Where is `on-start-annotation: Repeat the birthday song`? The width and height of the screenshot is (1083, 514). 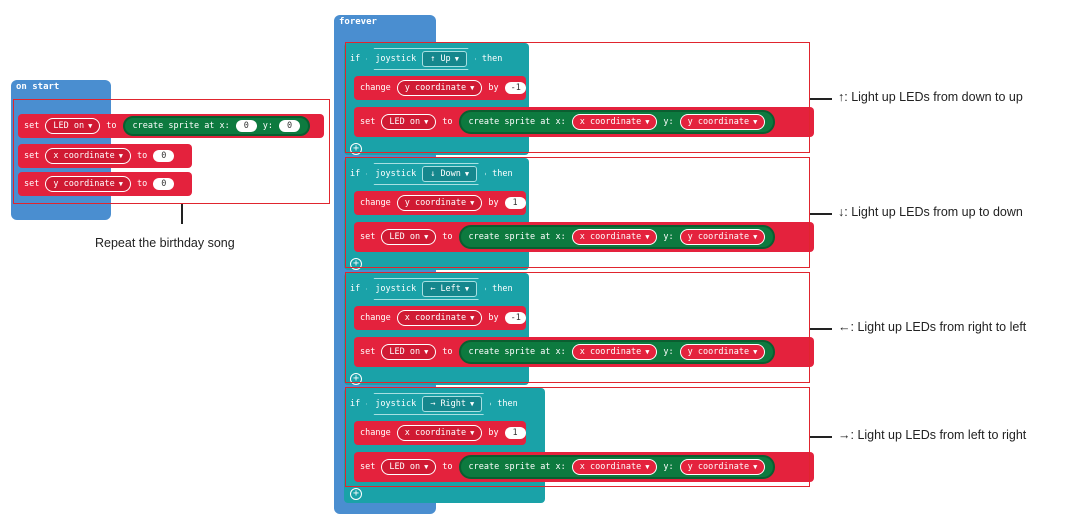 on-start-annotation: Repeat the birthday song is located at coordinates (165, 243).